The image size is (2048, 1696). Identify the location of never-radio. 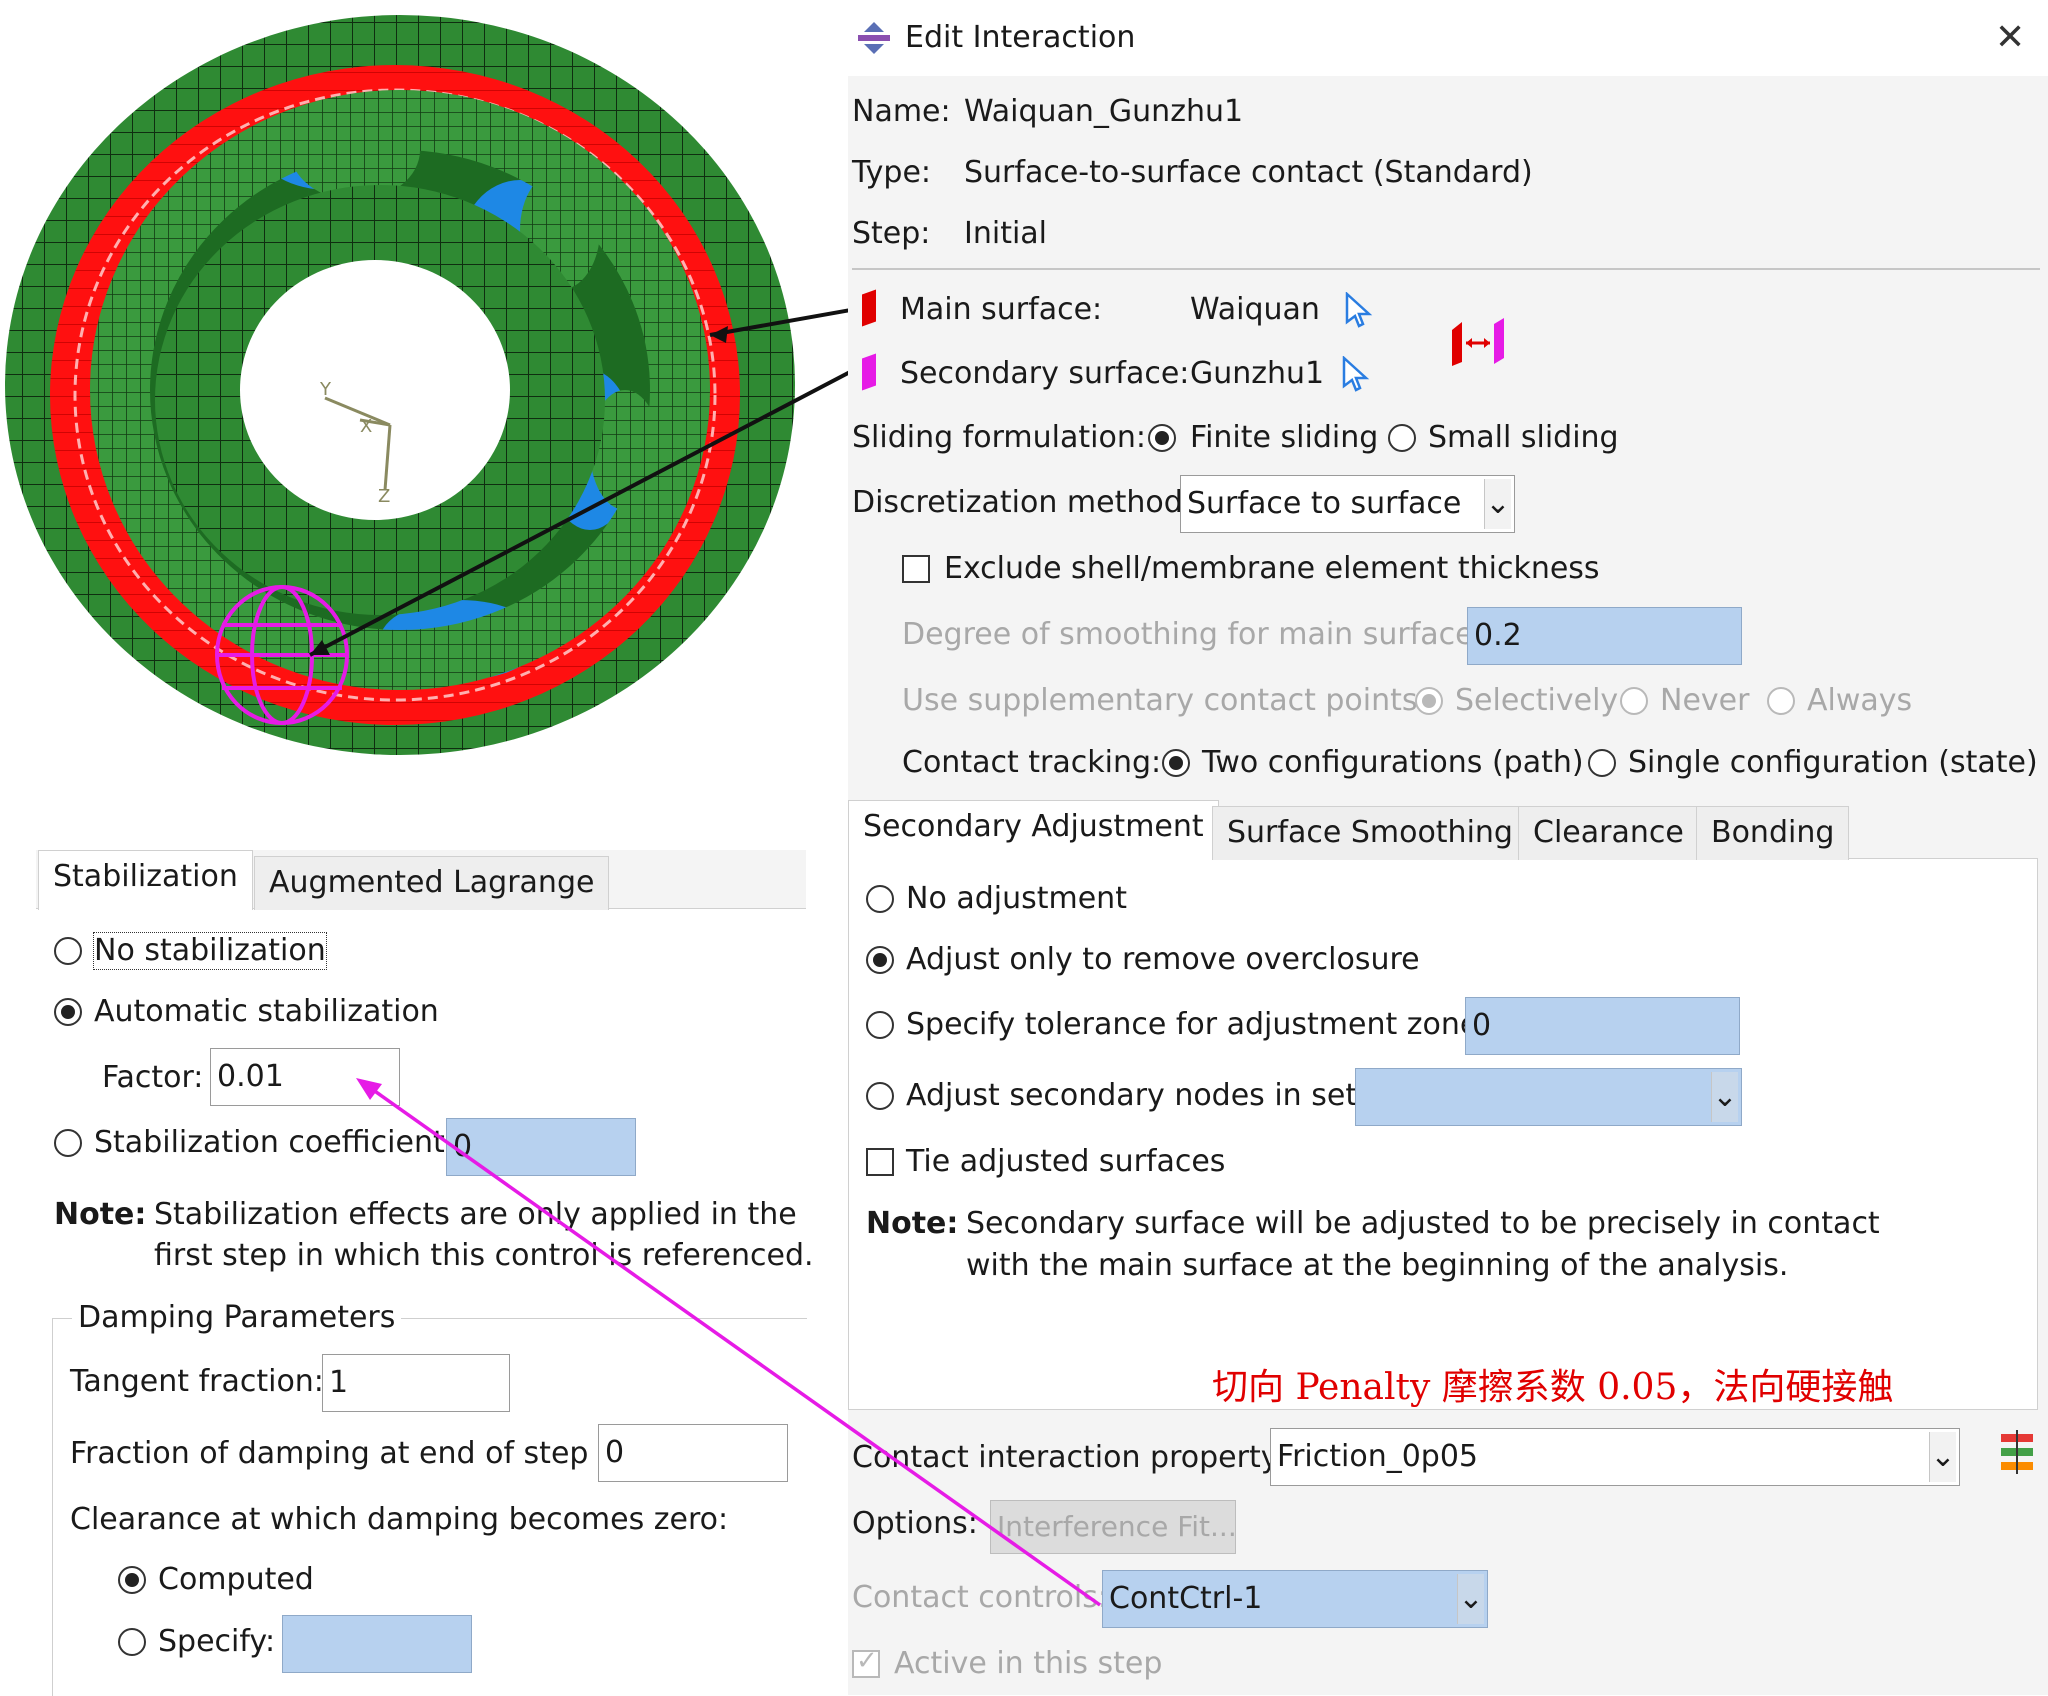
(1634, 701).